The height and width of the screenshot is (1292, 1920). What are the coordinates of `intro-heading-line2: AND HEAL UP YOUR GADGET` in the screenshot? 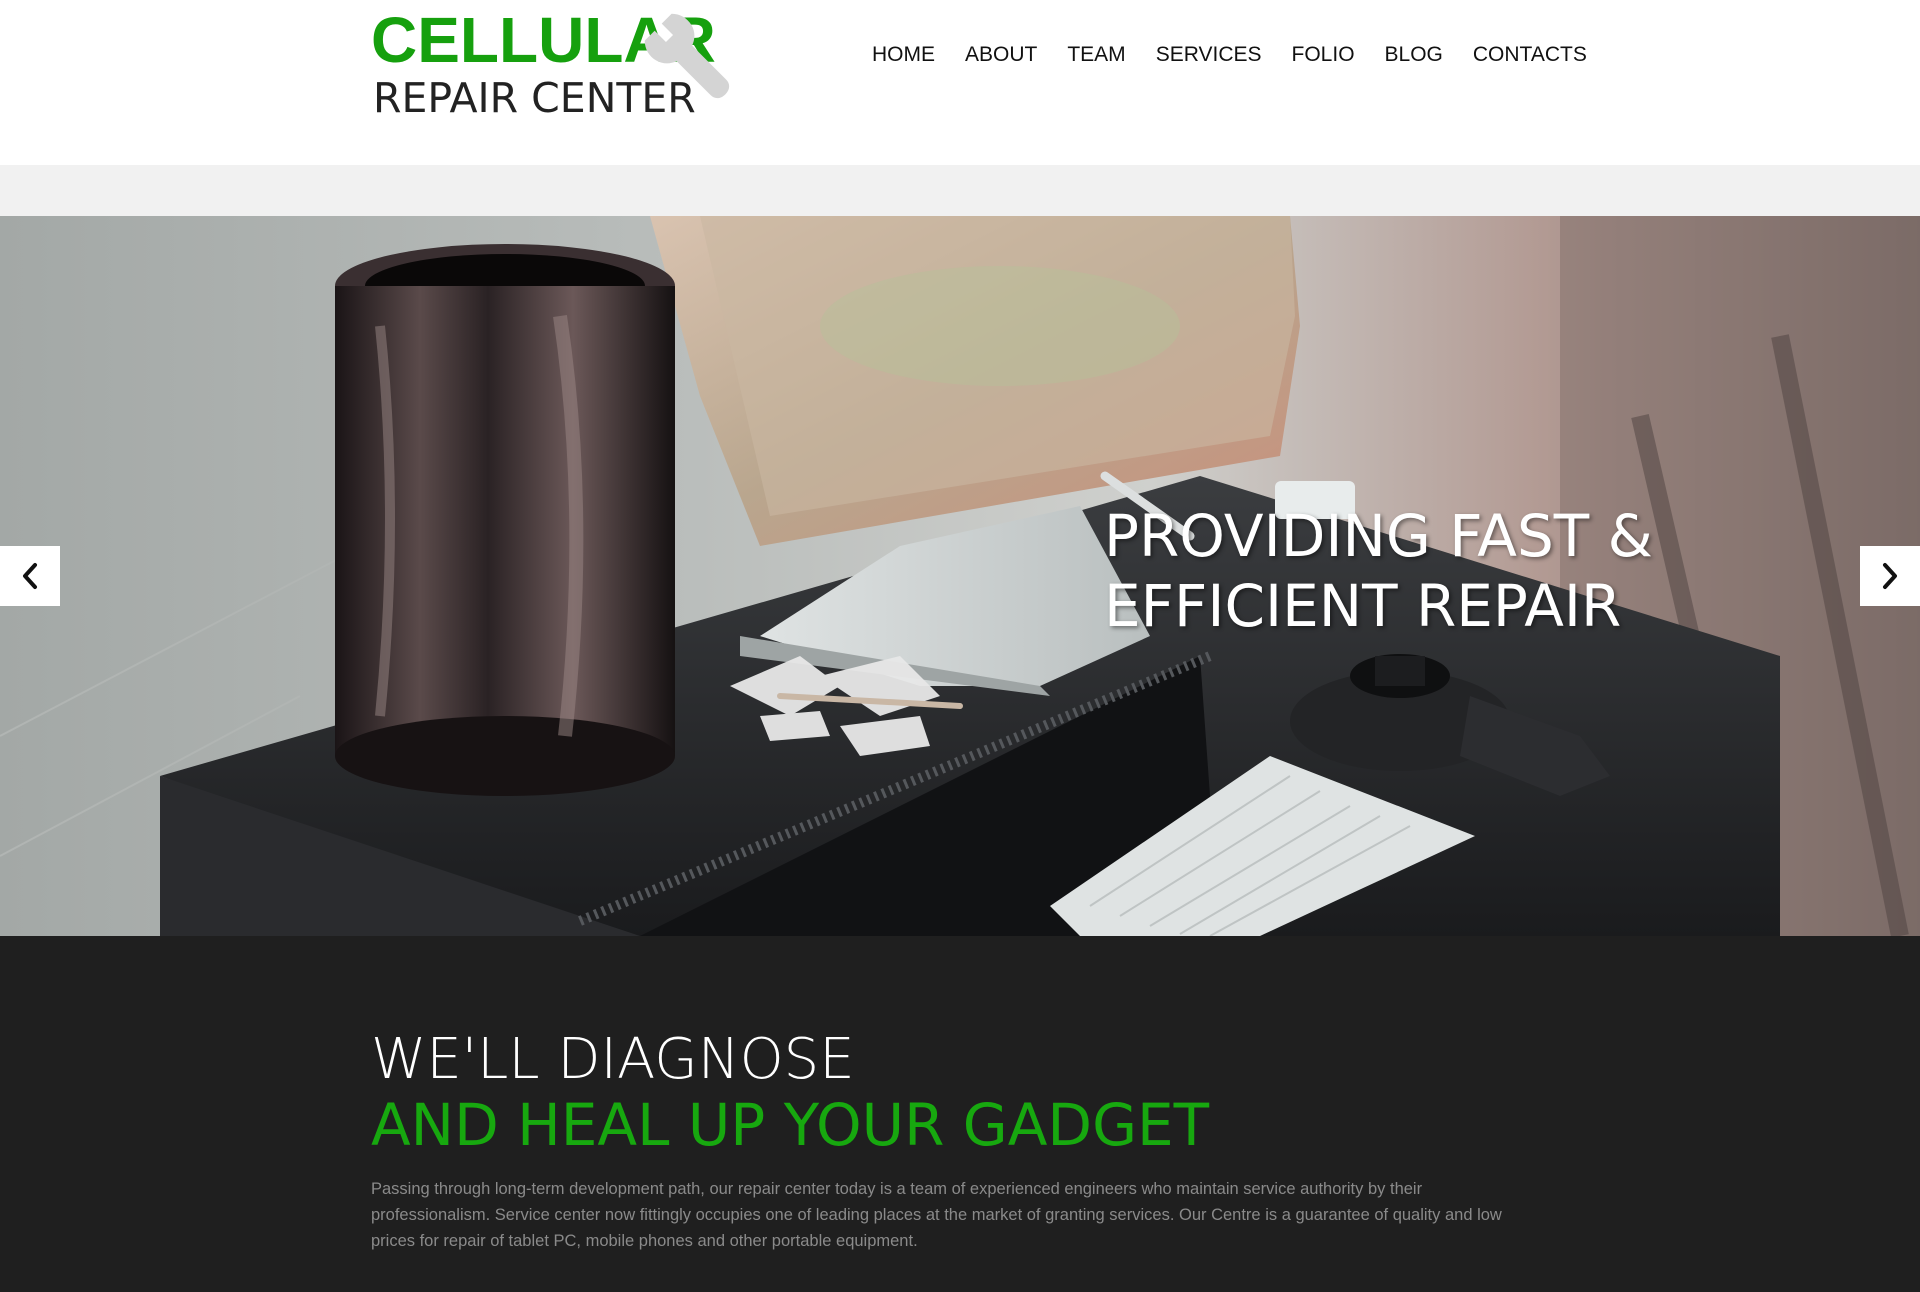 It's located at (790, 1125).